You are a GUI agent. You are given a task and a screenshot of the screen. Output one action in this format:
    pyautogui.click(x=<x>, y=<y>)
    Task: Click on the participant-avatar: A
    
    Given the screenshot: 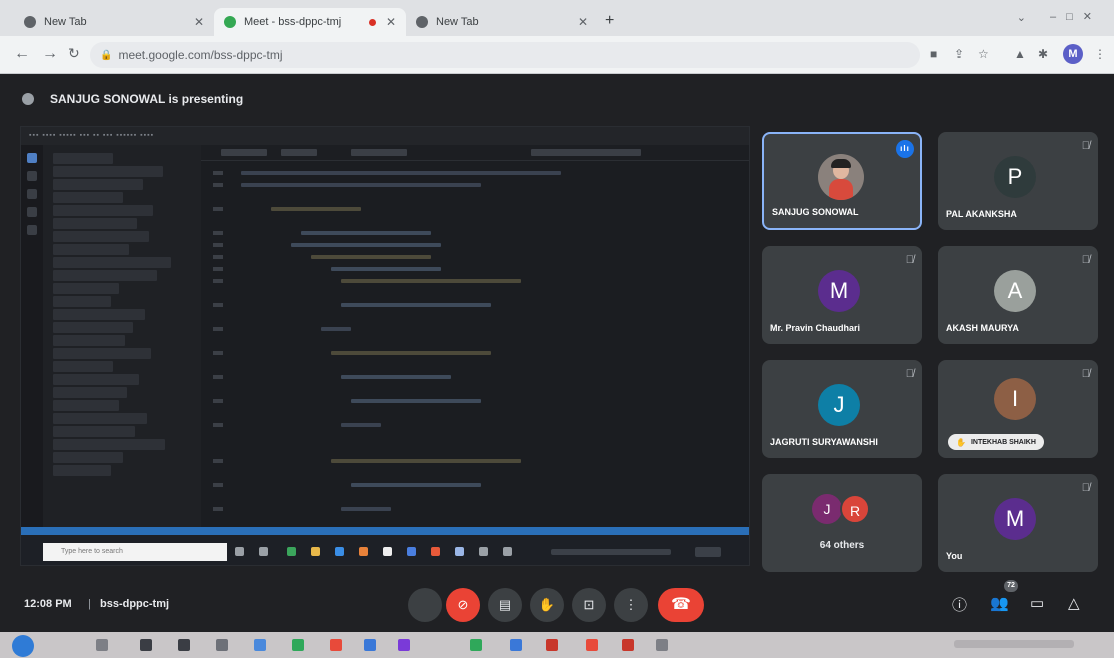 What is the action you would take?
    pyautogui.click(x=1015, y=291)
    